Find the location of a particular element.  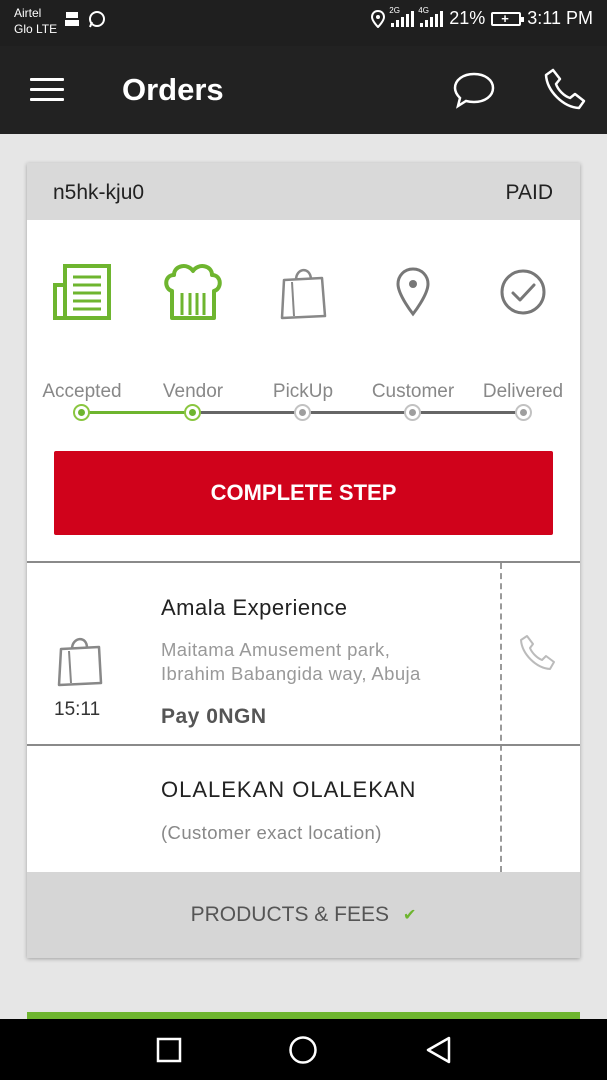

step-label-customer: Customer is located at coordinates (413, 391).